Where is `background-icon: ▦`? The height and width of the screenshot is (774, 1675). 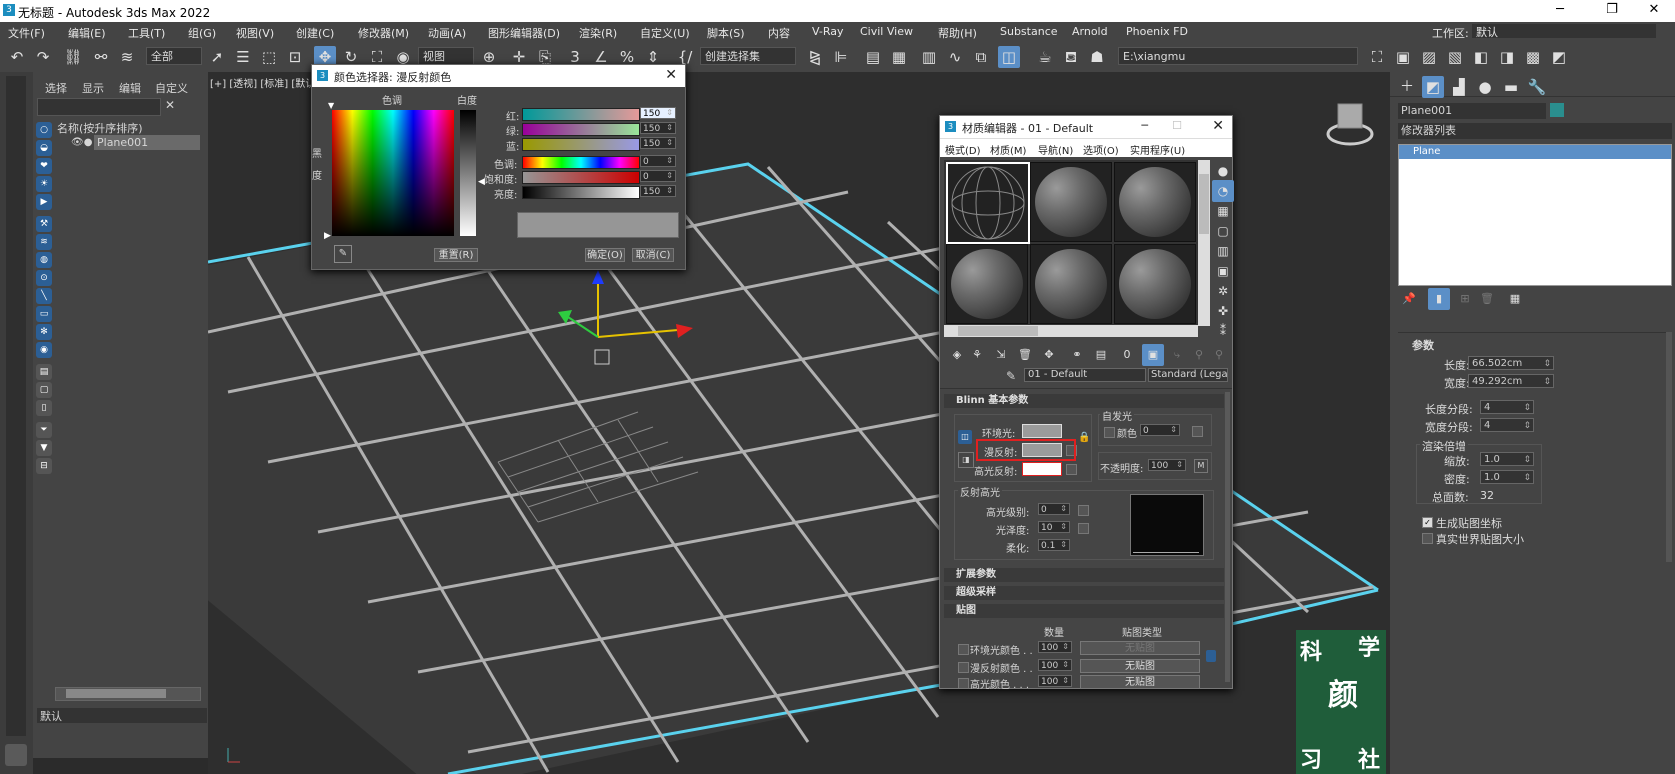 background-icon: ▦ is located at coordinates (1223, 211).